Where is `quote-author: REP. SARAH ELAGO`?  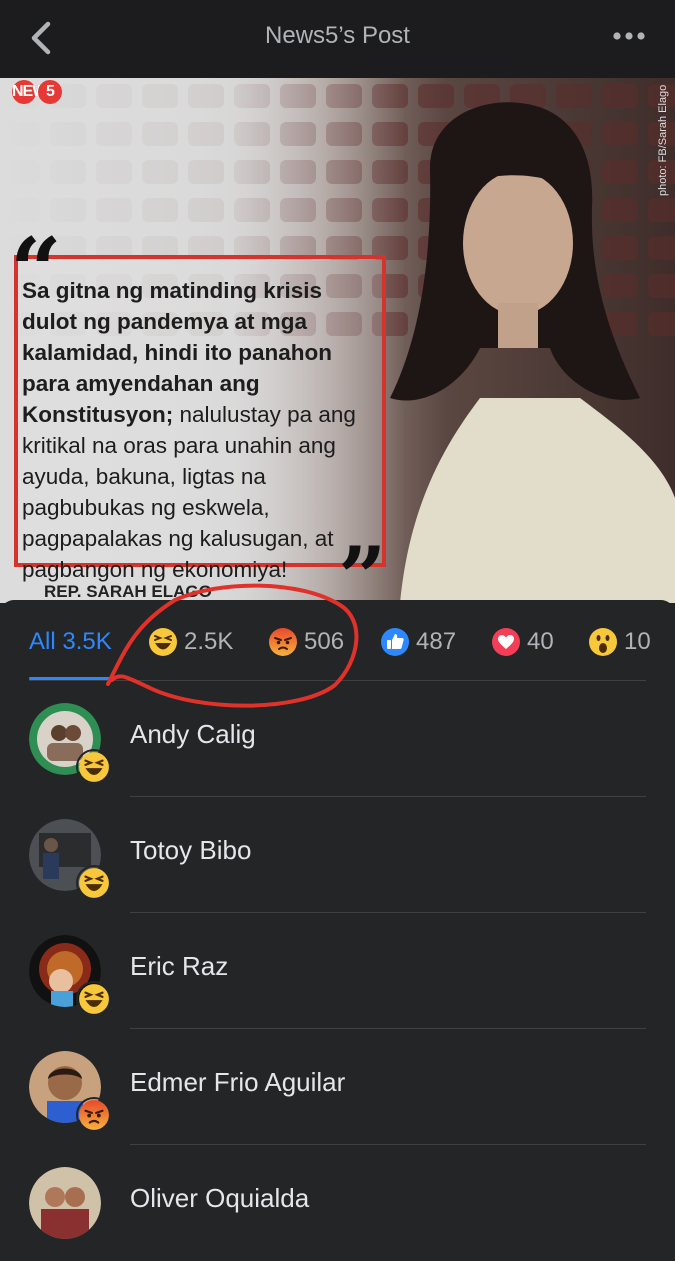
quote-author: REP. SARAH ELAGO is located at coordinates (128, 591).